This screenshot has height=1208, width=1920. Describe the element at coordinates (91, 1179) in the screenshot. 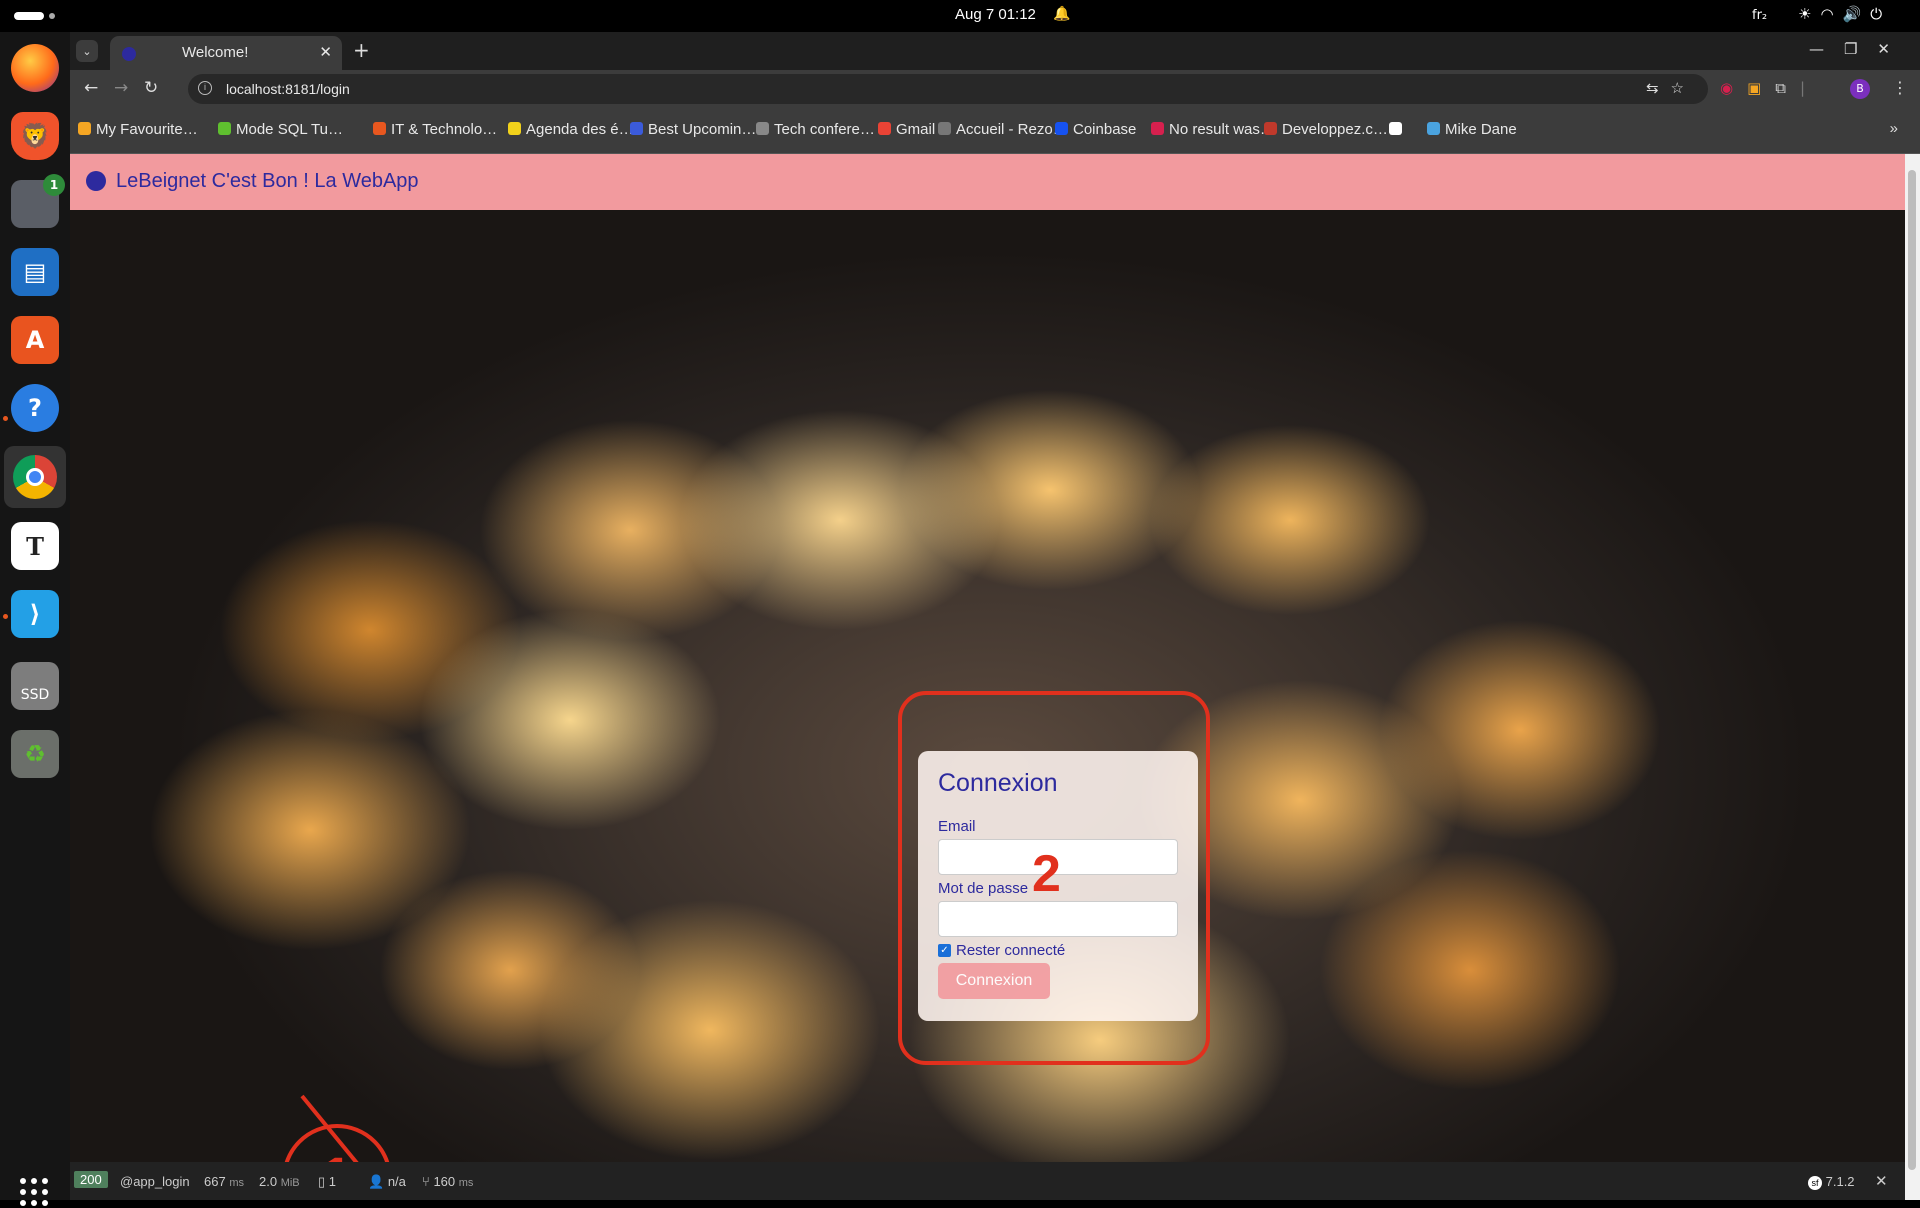

I see `status-code-badge: 200` at that location.